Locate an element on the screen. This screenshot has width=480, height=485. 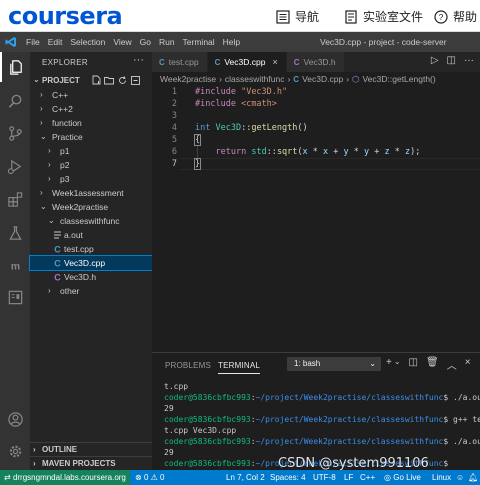
refresh-icon is located at coordinates (122, 80).